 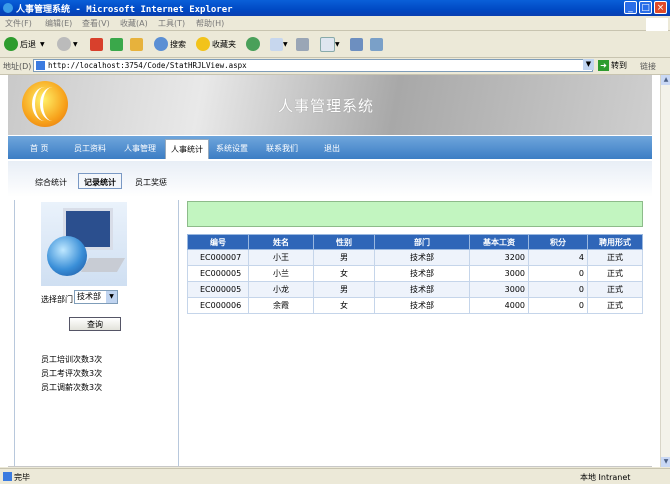 I want to click on menu-file: 文件(F), so click(x=18, y=23).